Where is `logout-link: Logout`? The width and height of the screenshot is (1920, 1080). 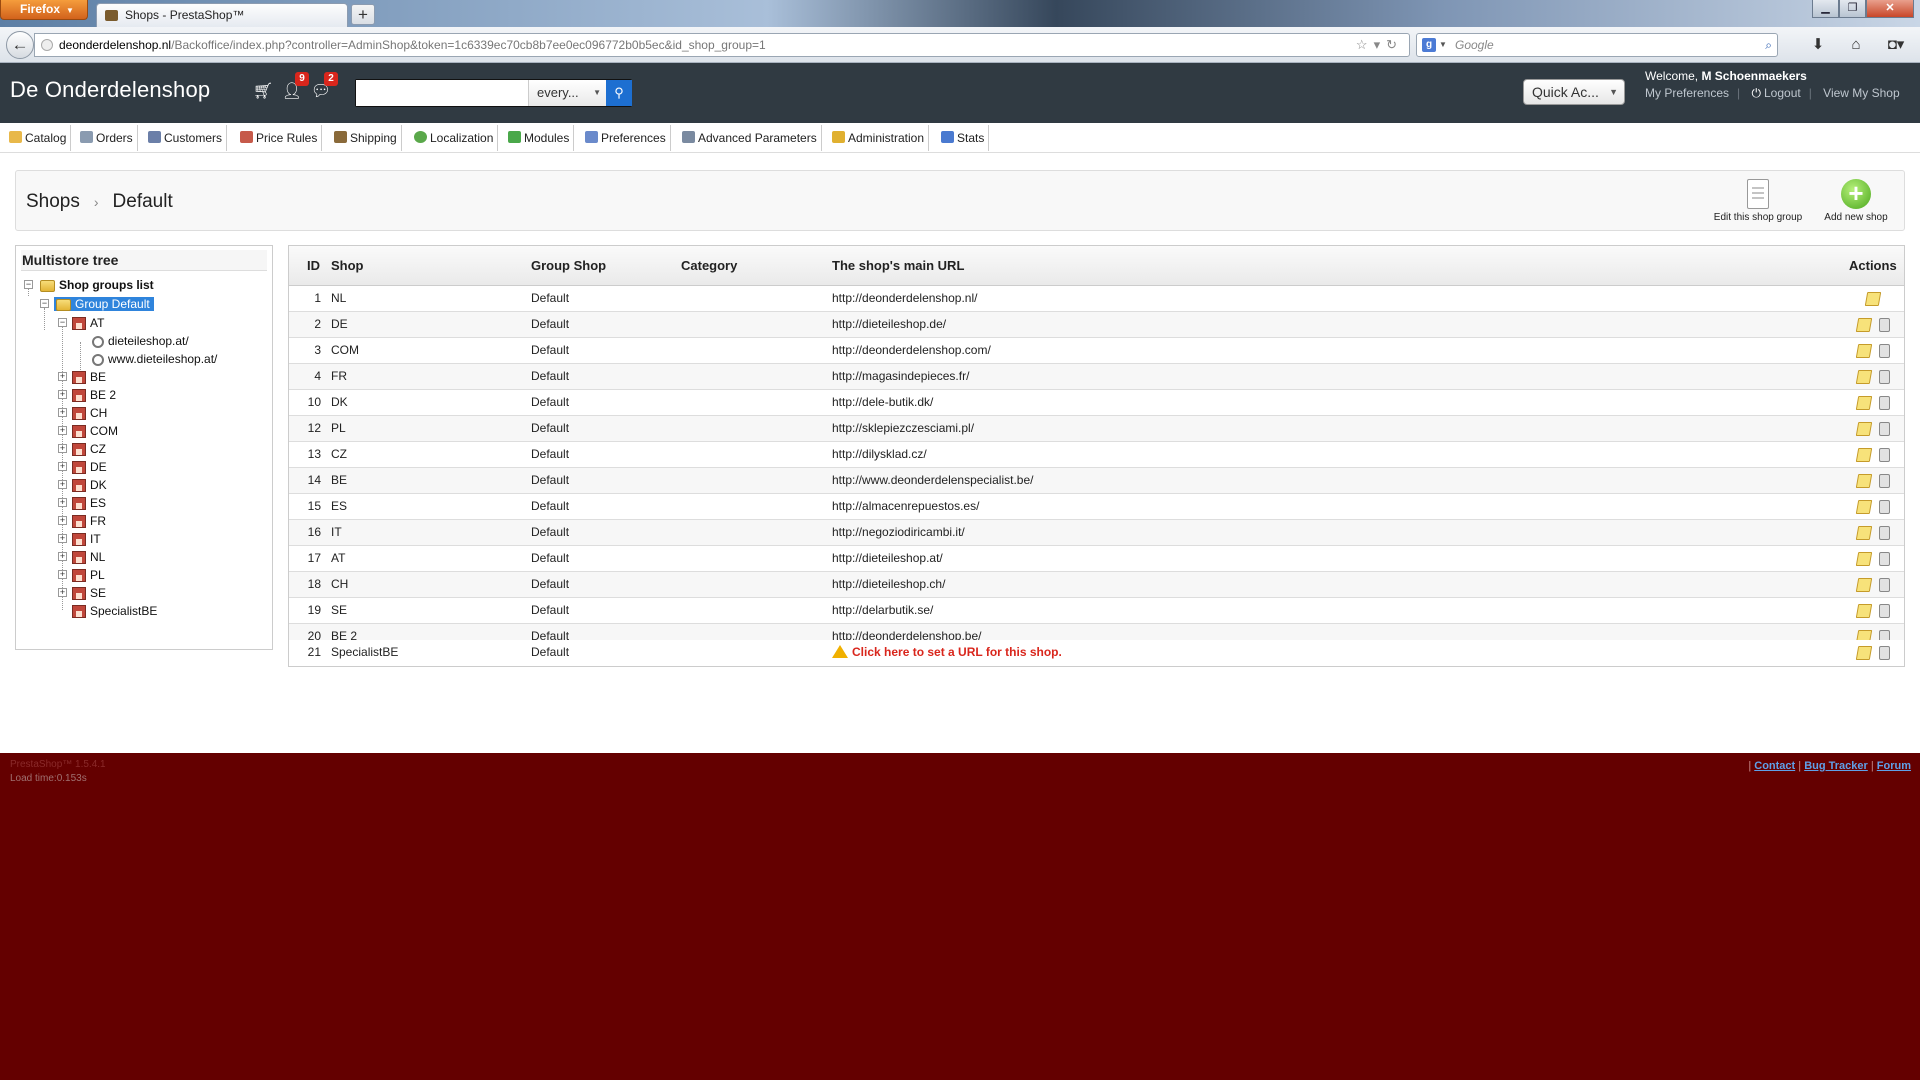
logout-link: Logout is located at coordinates (1782, 93).